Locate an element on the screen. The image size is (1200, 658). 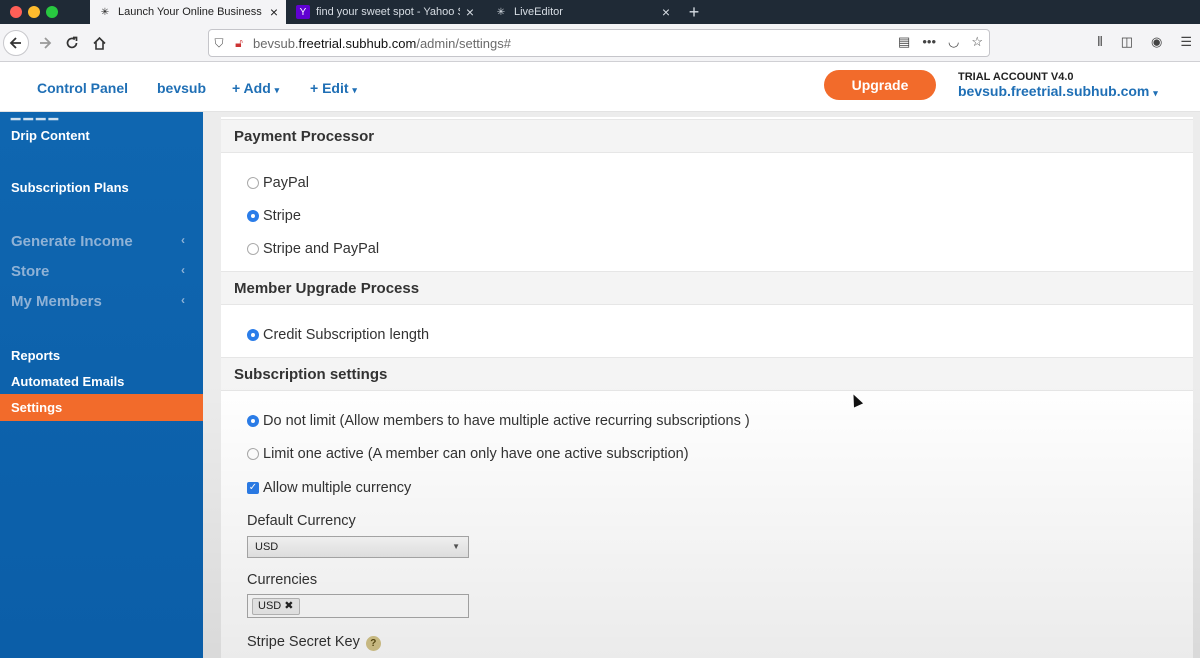
sidebar-item-label: Generate Income is located at coordinates (72, 241).